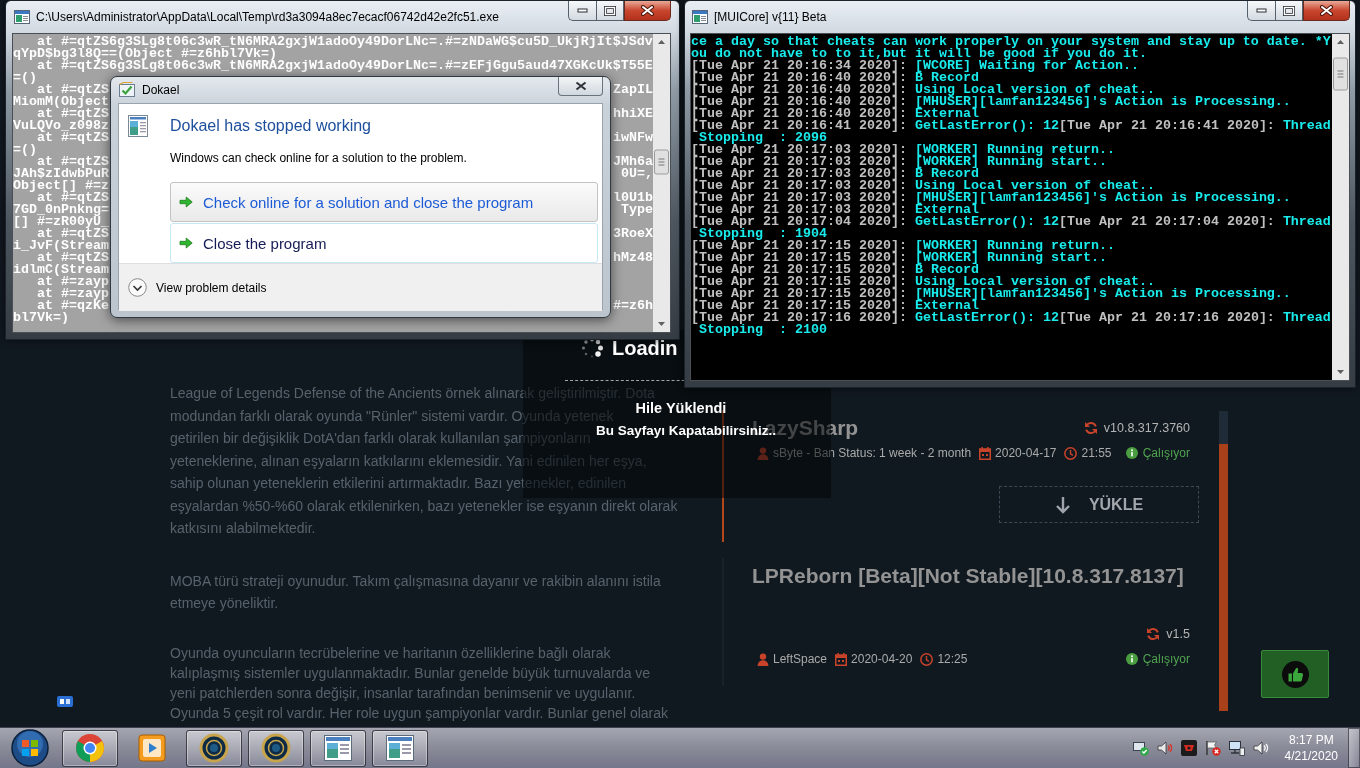 The width and height of the screenshot is (1360, 768). Describe the element at coordinates (1354, 748) in the screenshot. I see `show-desktop-button` at that location.